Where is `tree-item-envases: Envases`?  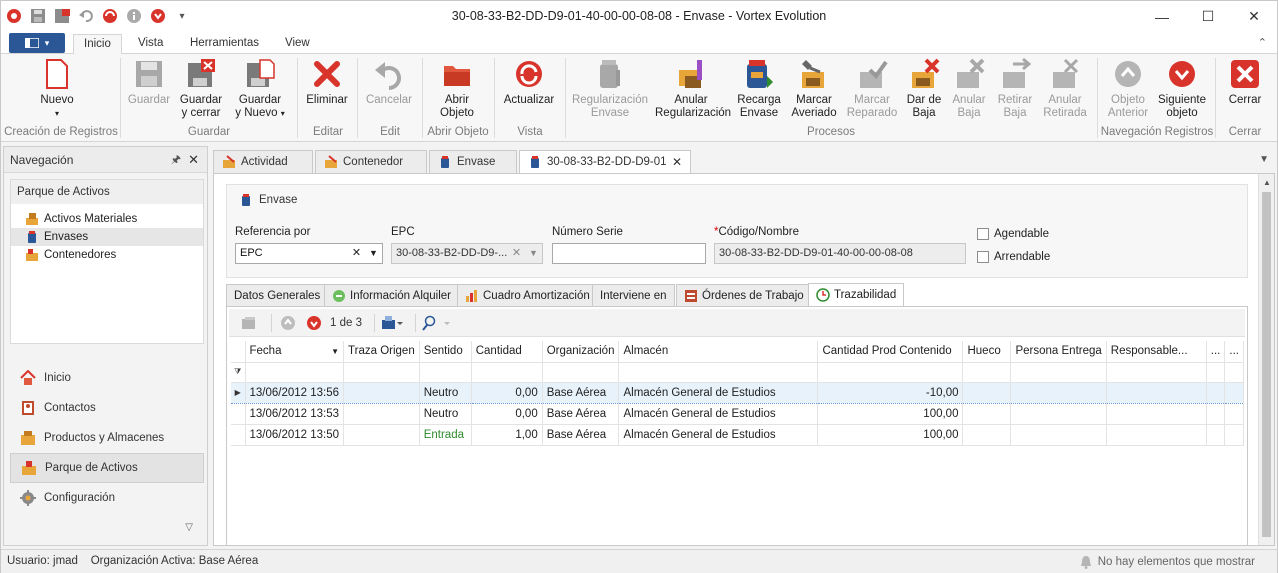
tree-item-envases: Envases is located at coordinates (107, 237).